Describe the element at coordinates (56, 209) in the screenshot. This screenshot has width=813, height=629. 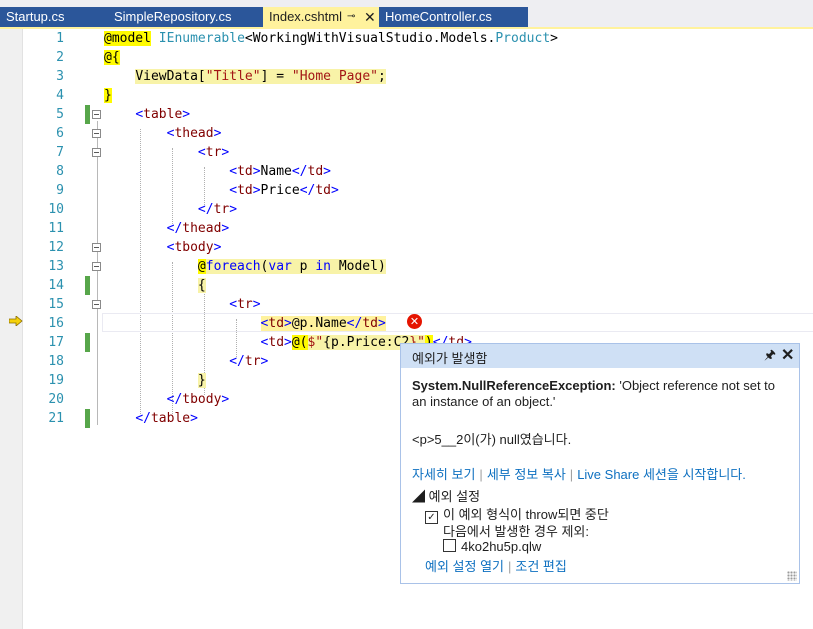
I see `line-number: 10` at that location.